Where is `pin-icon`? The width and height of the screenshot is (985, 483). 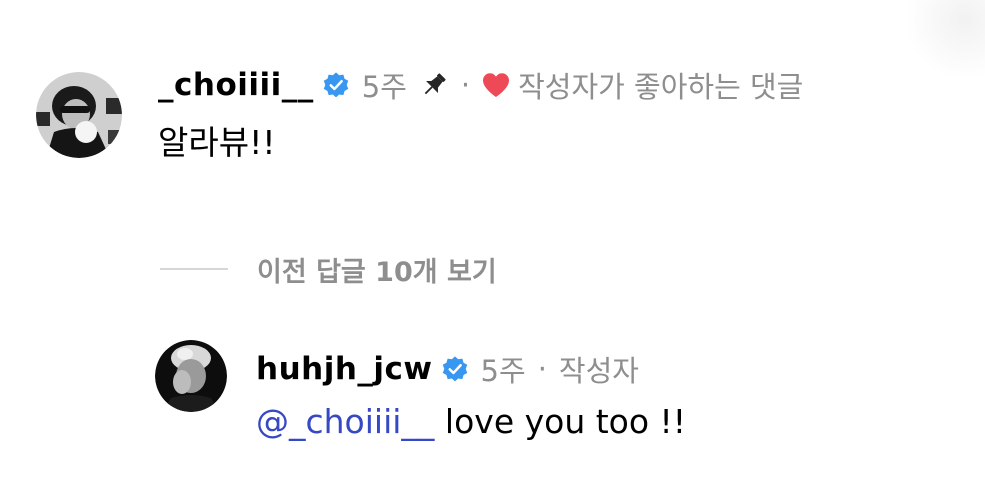 pin-icon is located at coordinates (435, 84).